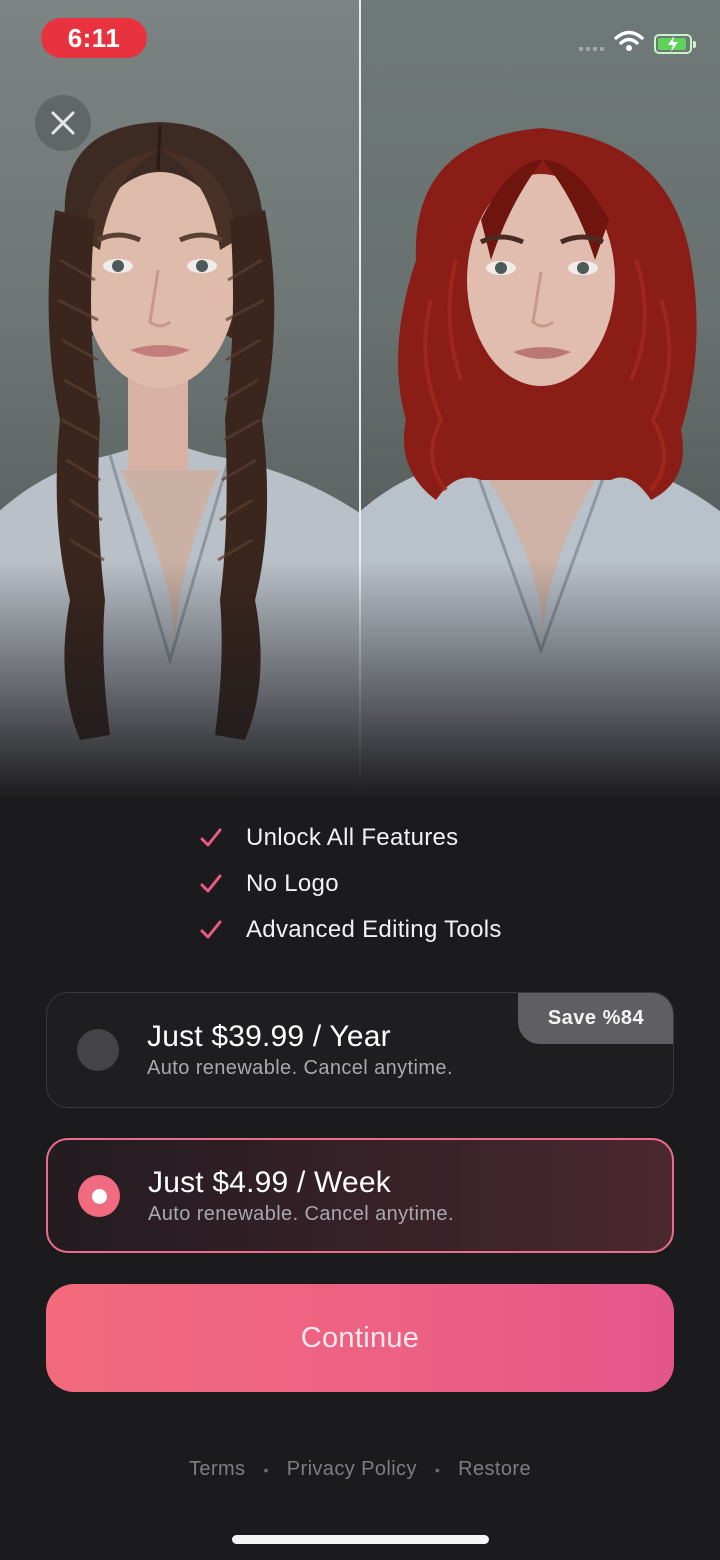 This screenshot has height=1560, width=720. What do you see at coordinates (494, 1469) in the screenshot?
I see `restore-link: Restore` at bounding box center [494, 1469].